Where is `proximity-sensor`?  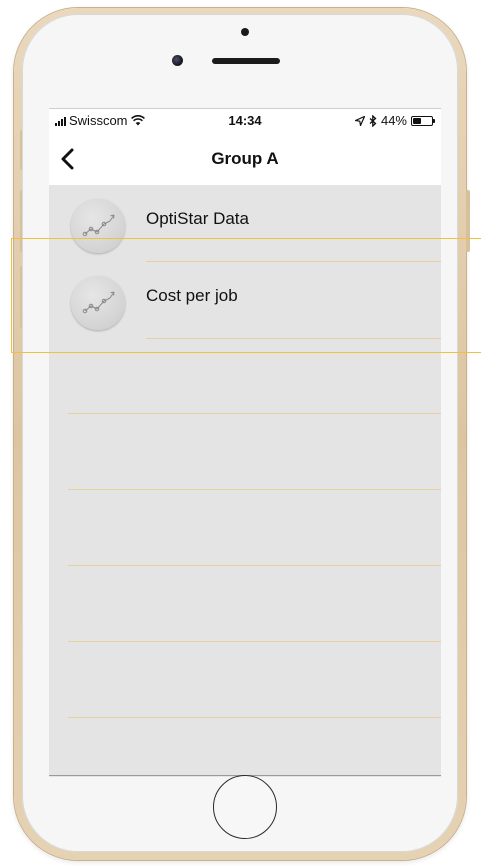 proximity-sensor is located at coordinates (245, 32).